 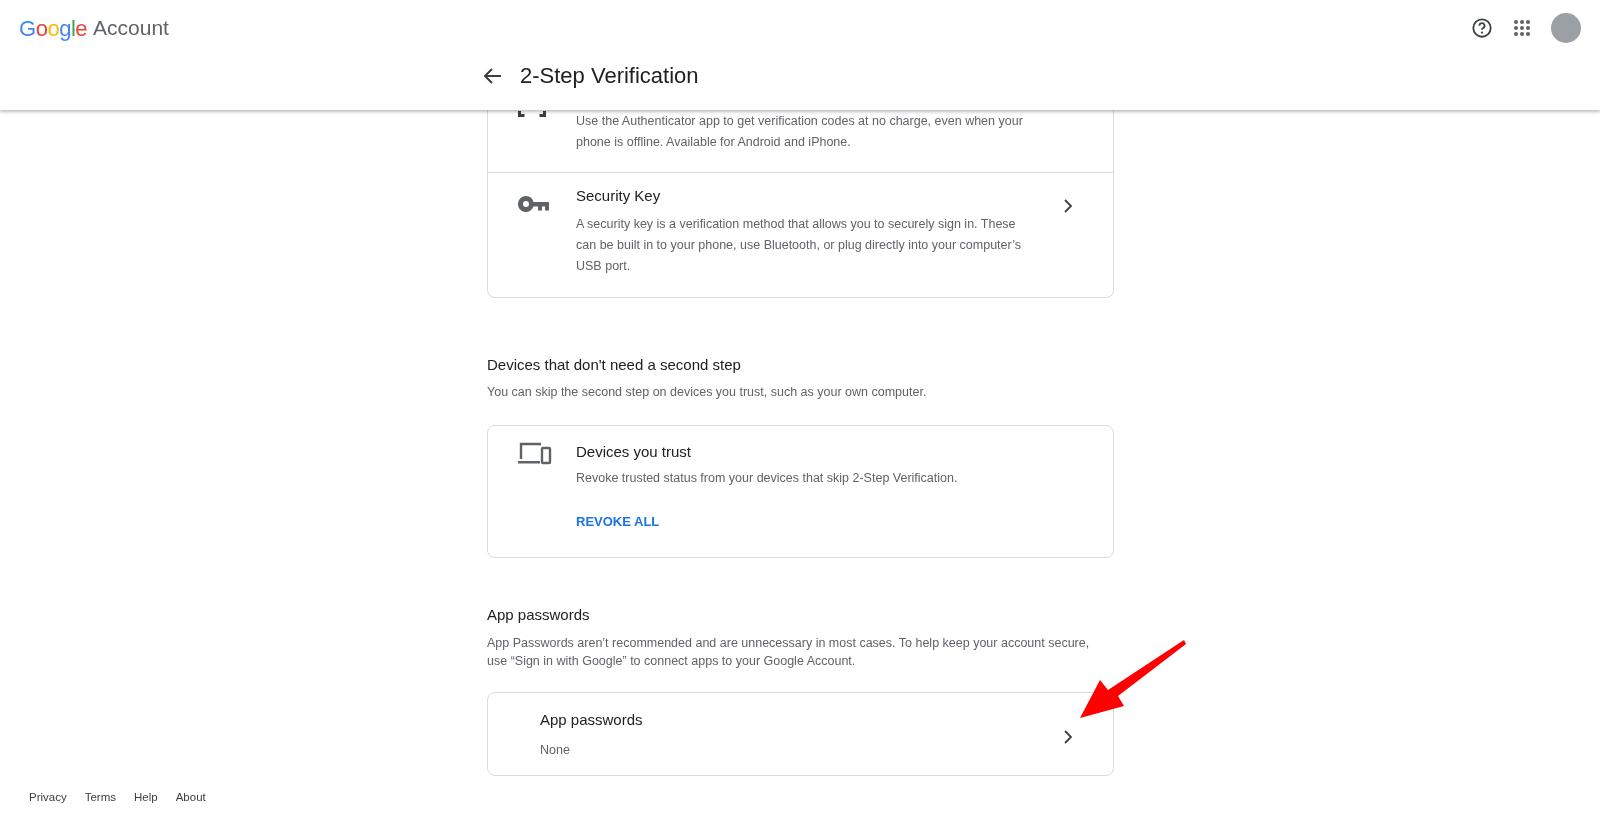 I want to click on key-icon, so click(x=534, y=204).